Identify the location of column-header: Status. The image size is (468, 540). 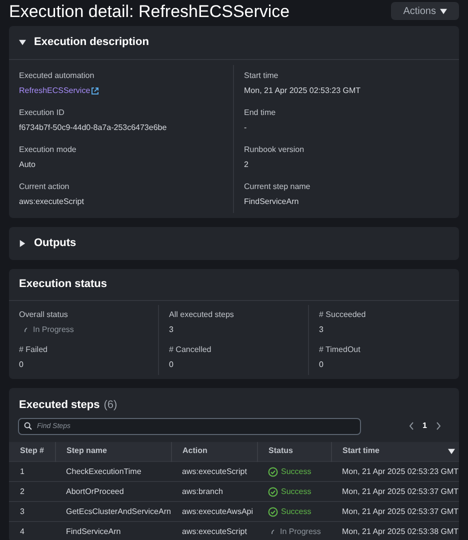
(294, 452).